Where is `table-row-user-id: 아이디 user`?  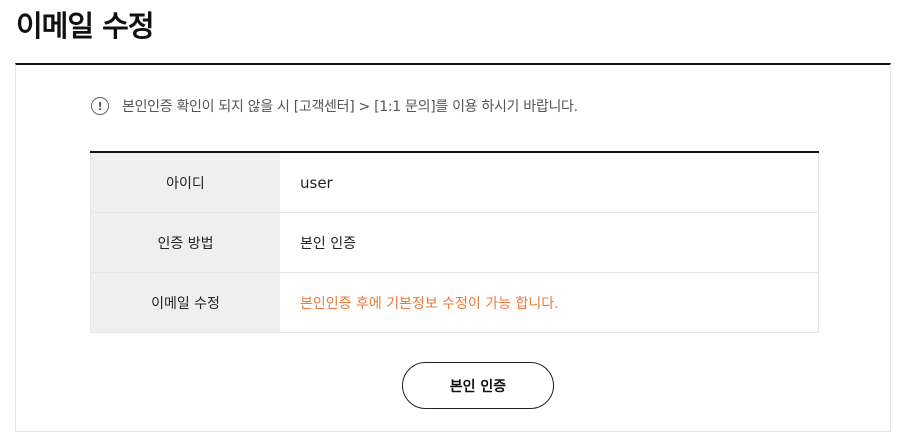
table-row-user-id: 아이디 user is located at coordinates (454, 183).